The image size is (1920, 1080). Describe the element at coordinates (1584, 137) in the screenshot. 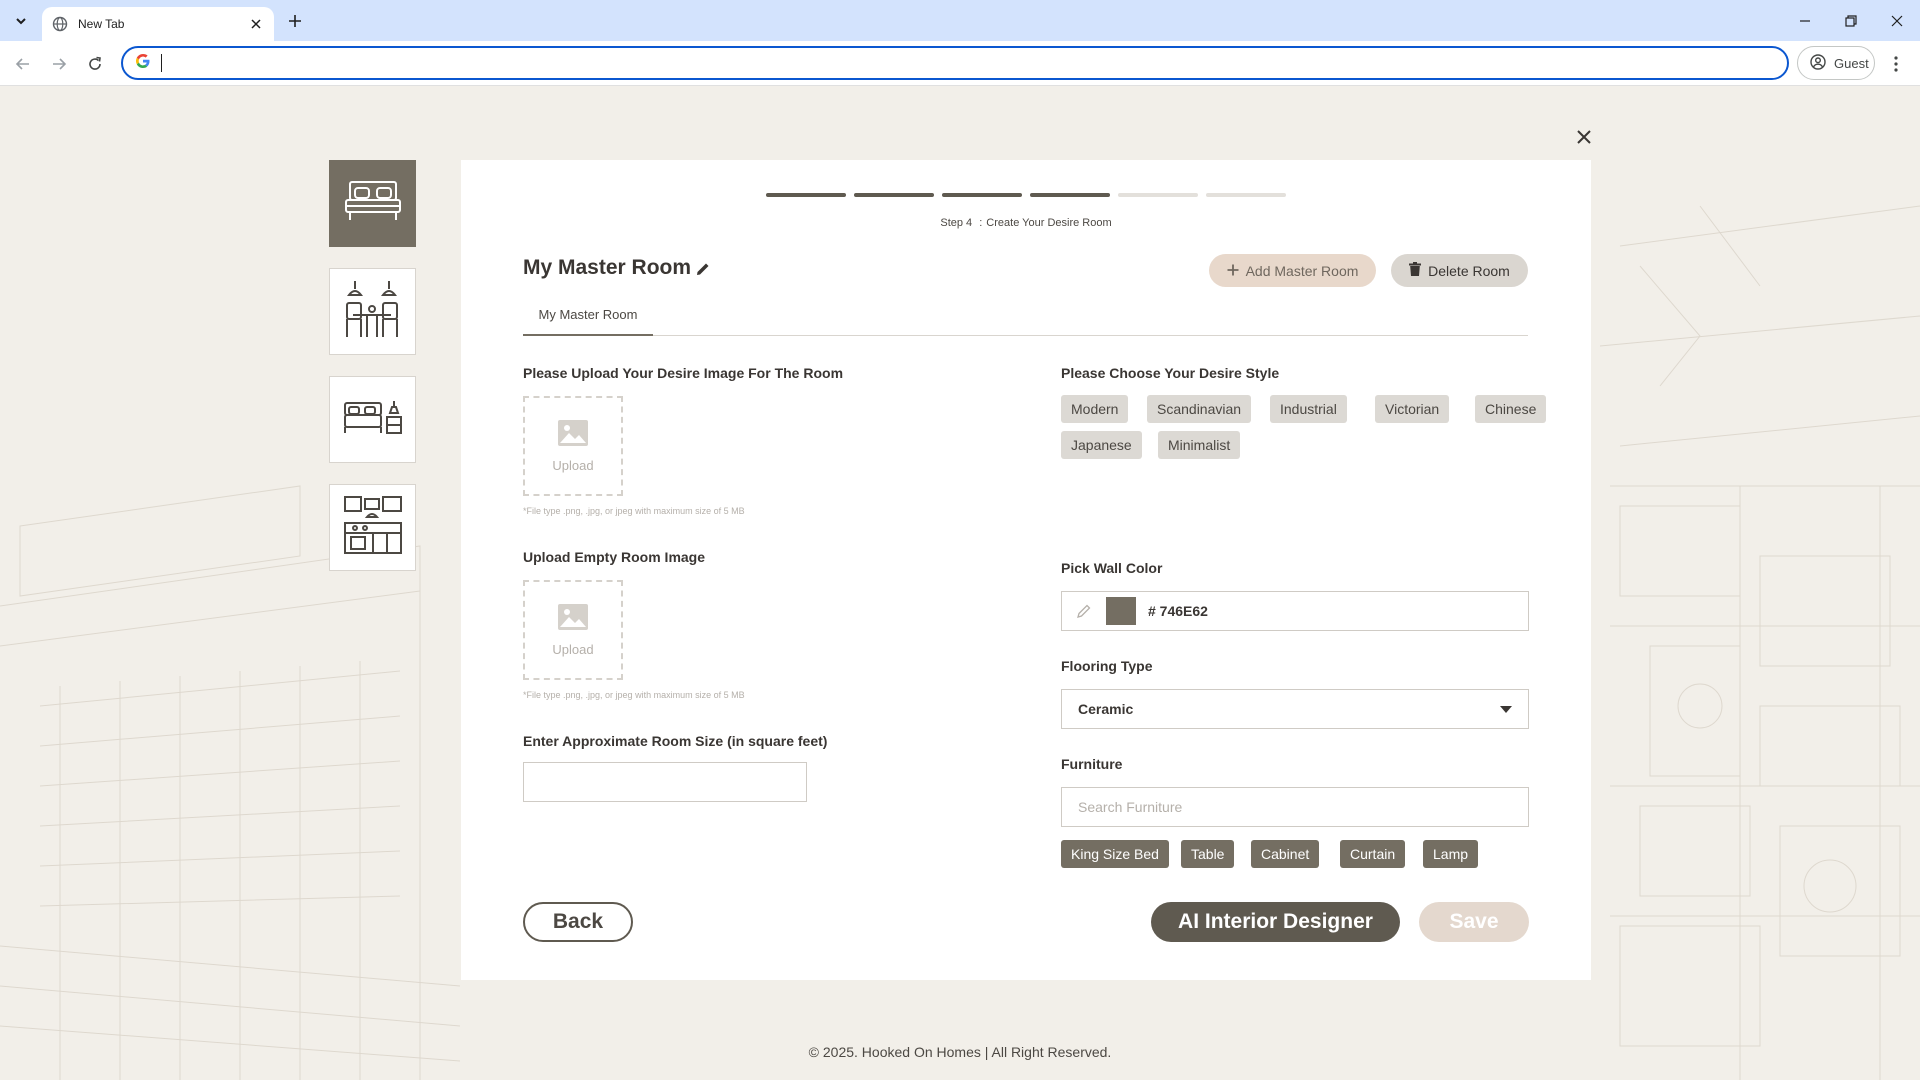

I see `close-wizard-icon` at that location.